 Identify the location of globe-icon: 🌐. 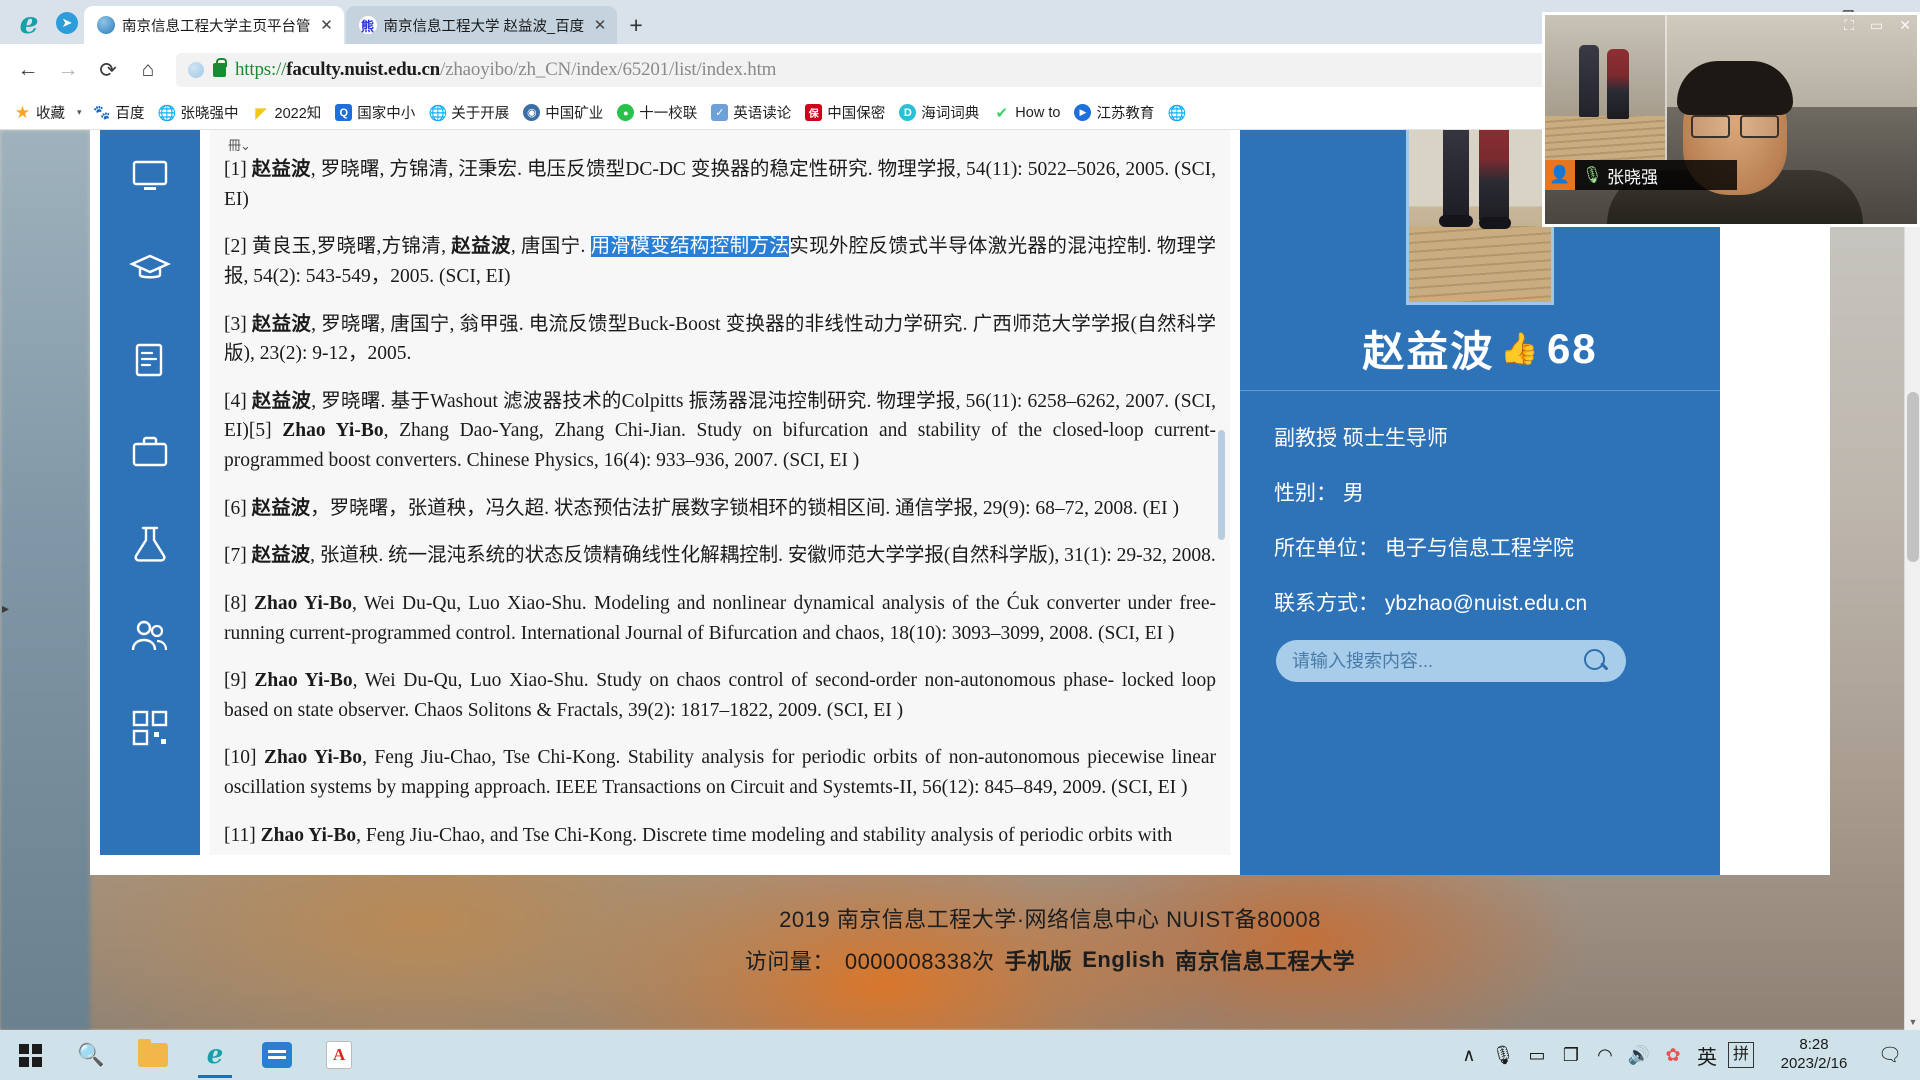
(438, 113).